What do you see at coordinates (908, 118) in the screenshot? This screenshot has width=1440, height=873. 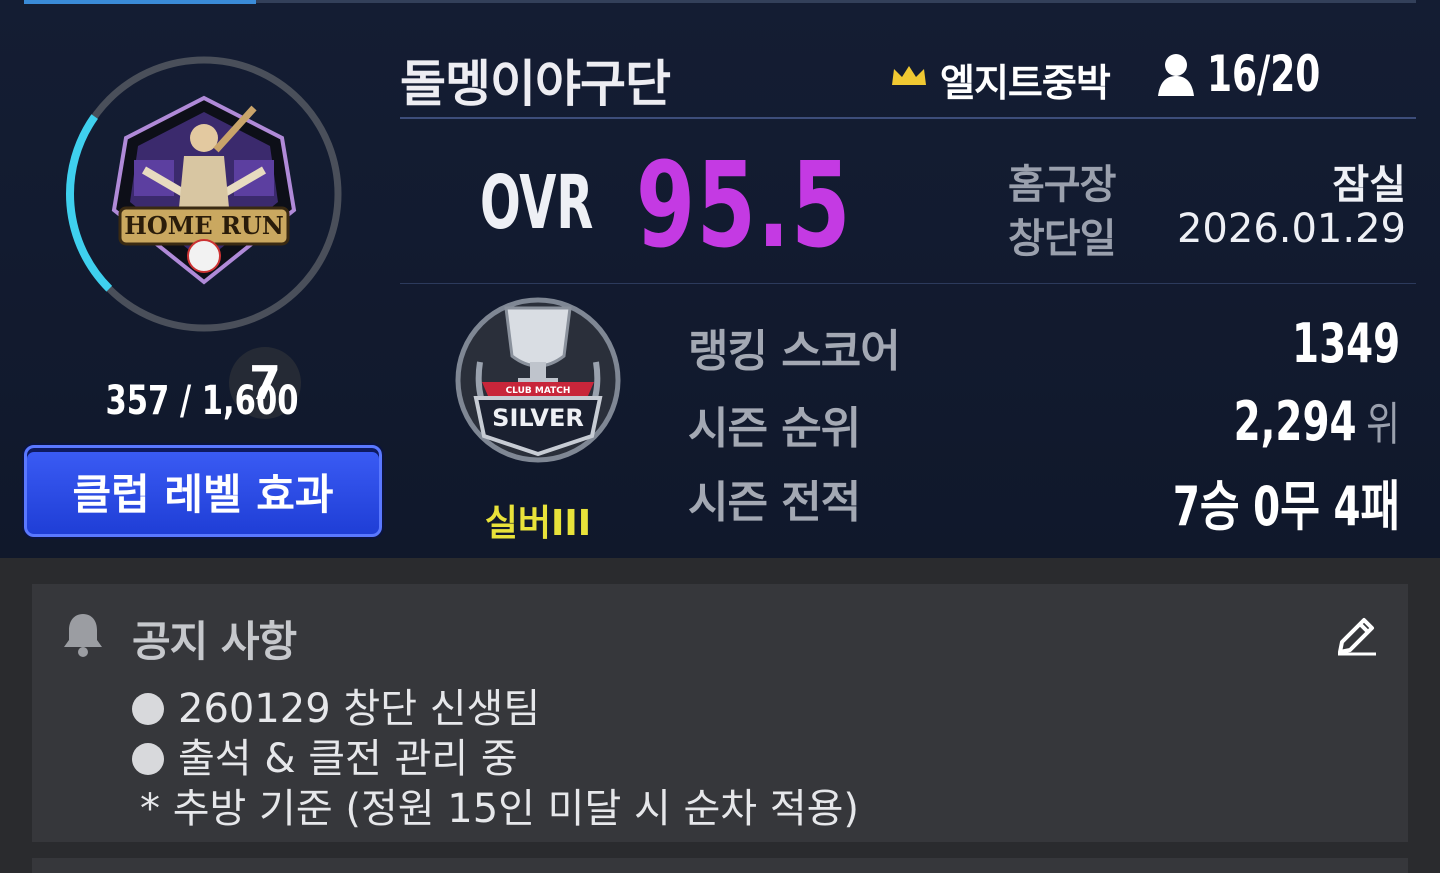 I see `header-divider` at bounding box center [908, 118].